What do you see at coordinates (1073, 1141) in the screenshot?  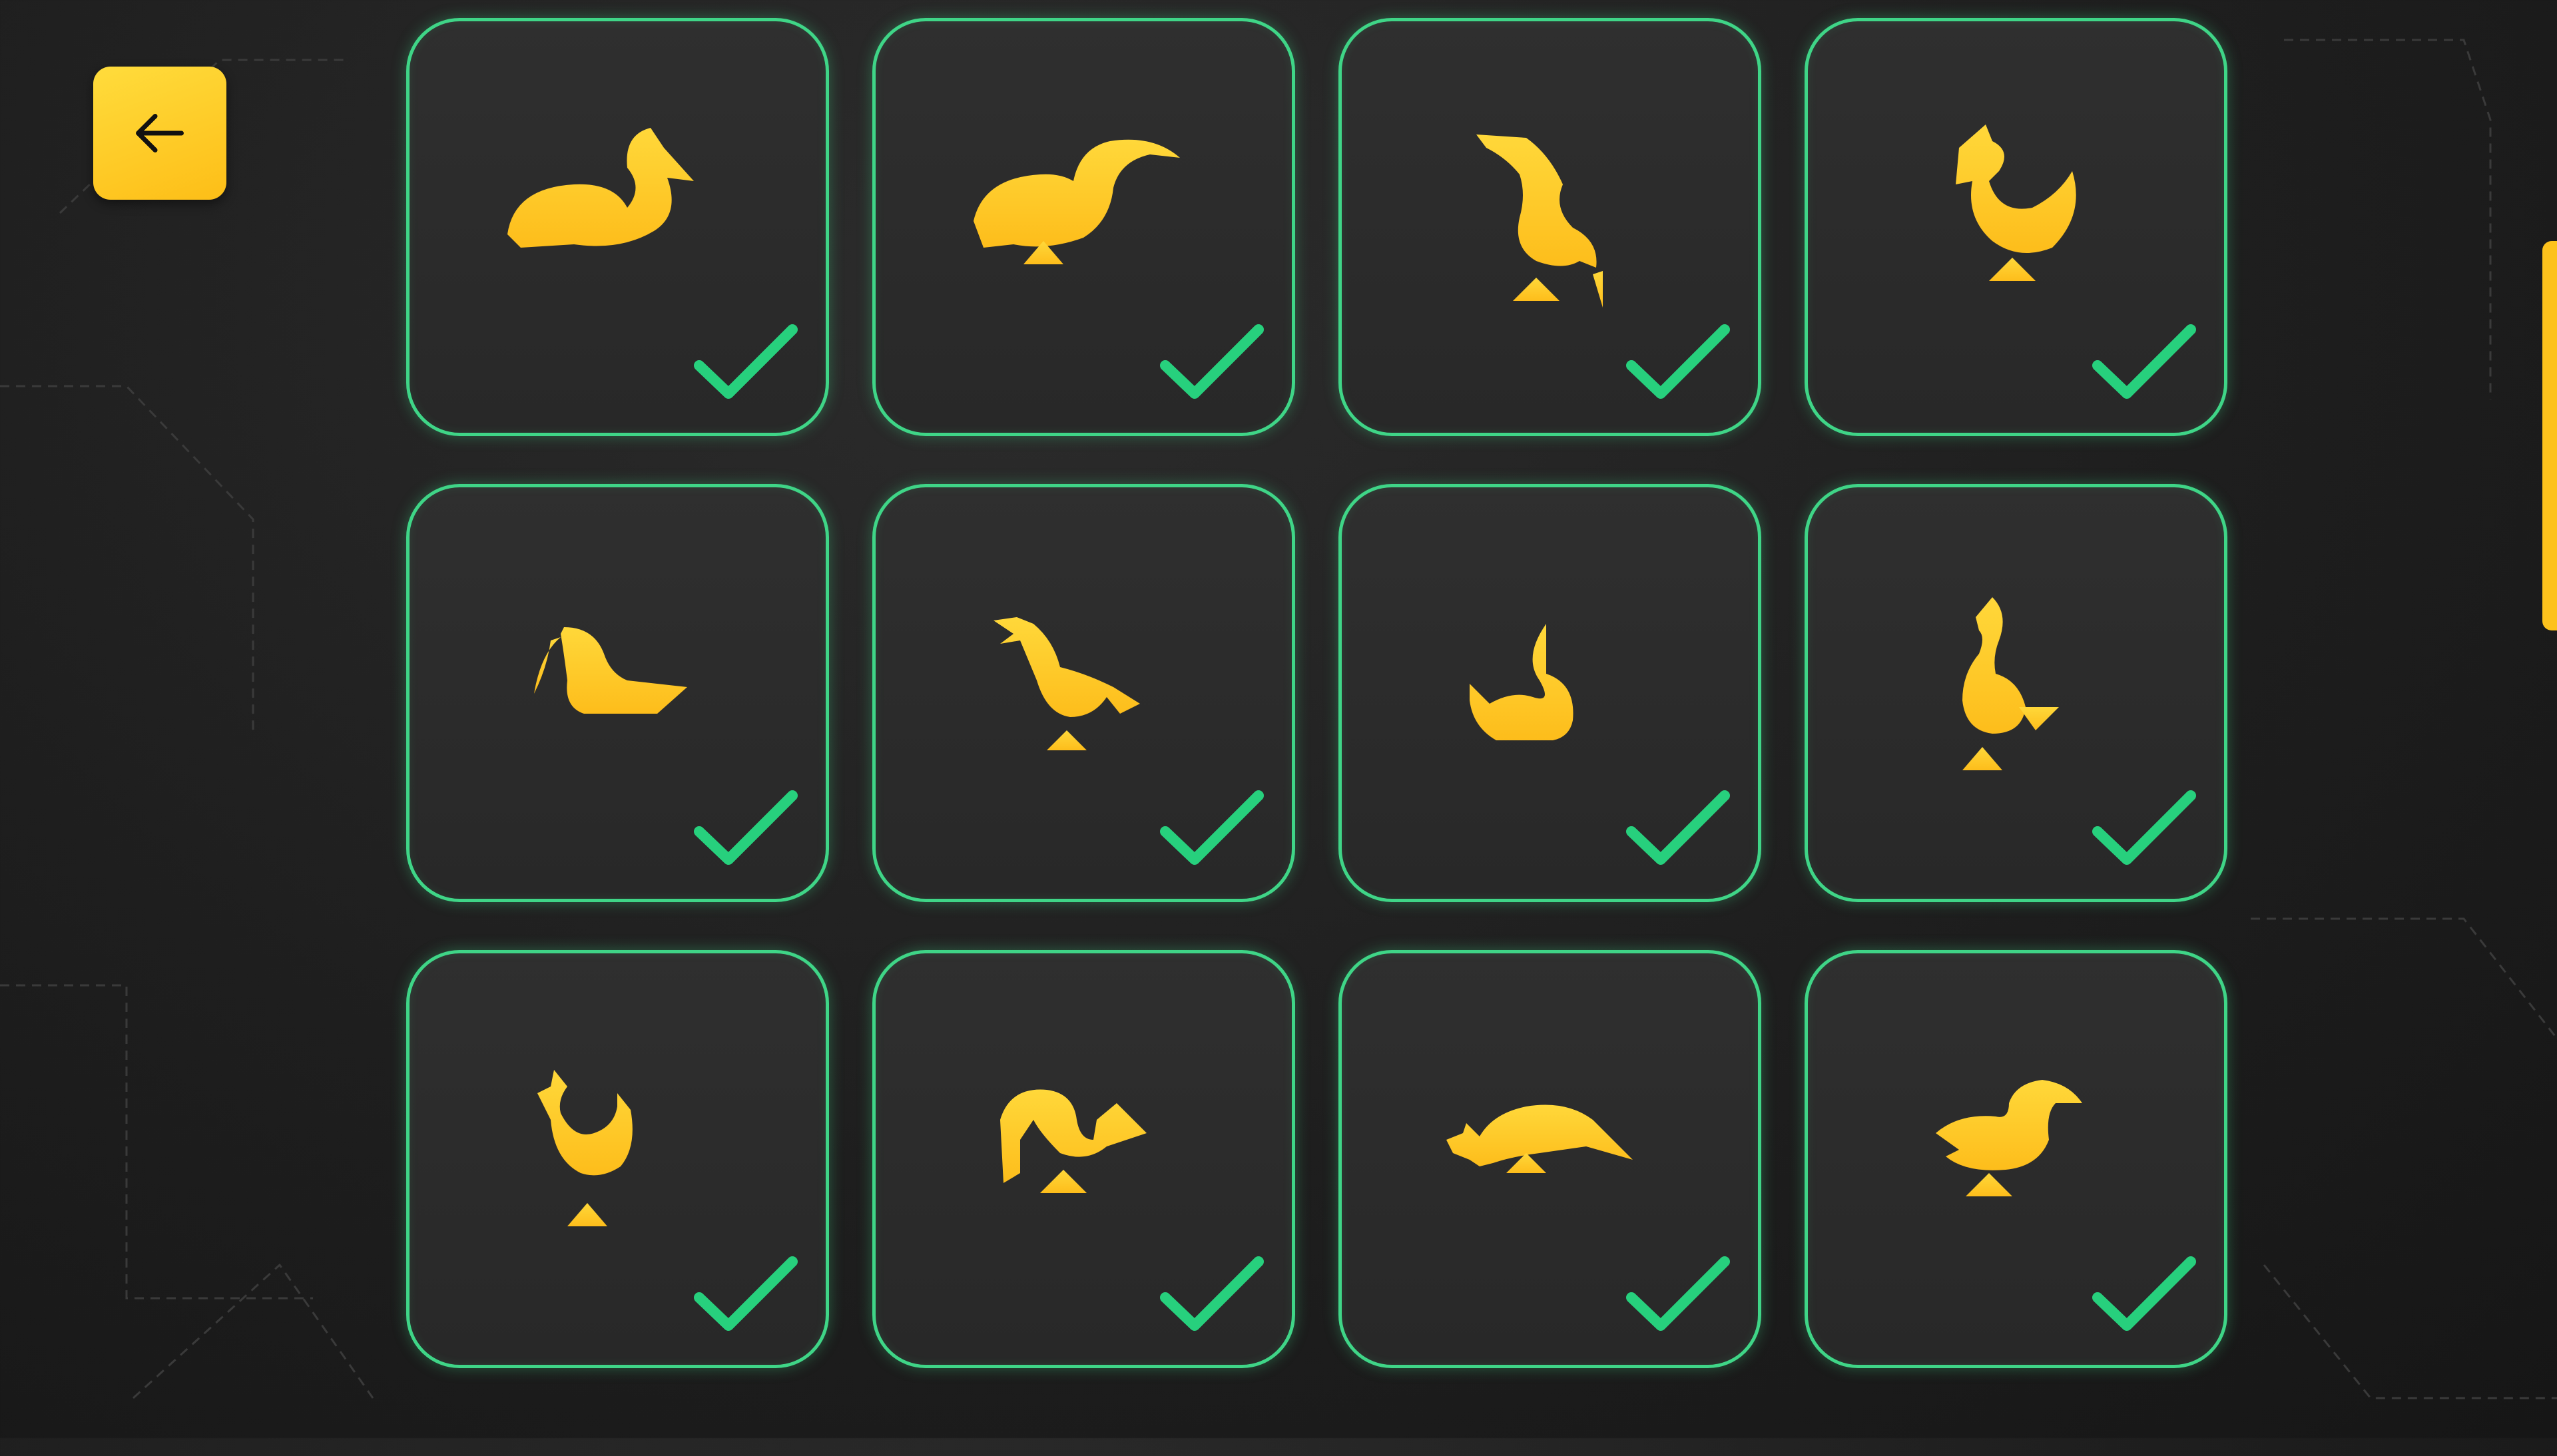 I see `pecking-bird-silhouette` at bounding box center [1073, 1141].